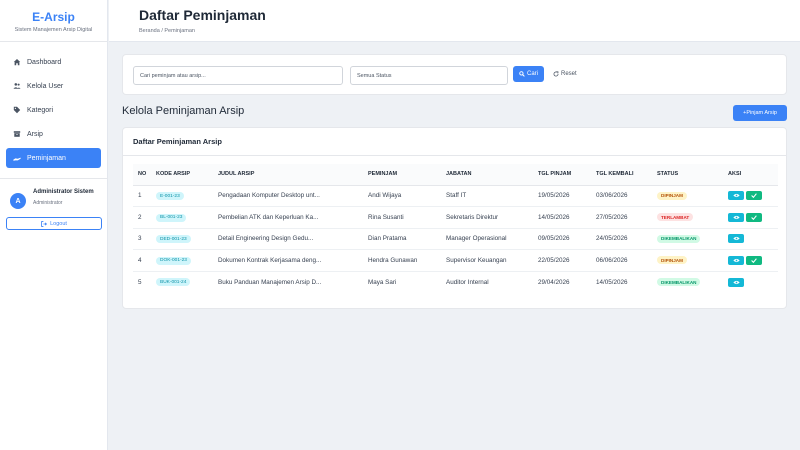  Describe the element at coordinates (18, 201) in the screenshot. I see `avatar: A` at that location.